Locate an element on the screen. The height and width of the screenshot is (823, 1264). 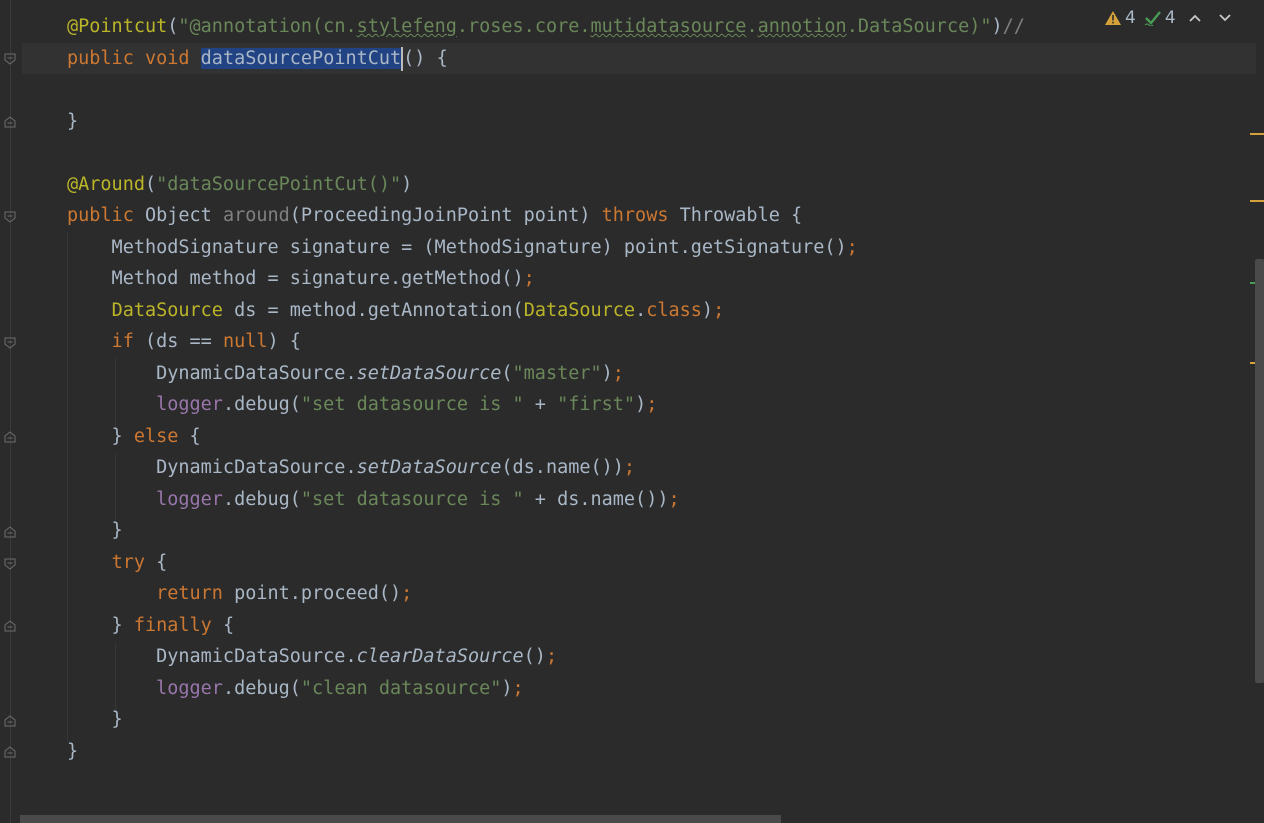
warning-icon is located at coordinates (1113, 18).